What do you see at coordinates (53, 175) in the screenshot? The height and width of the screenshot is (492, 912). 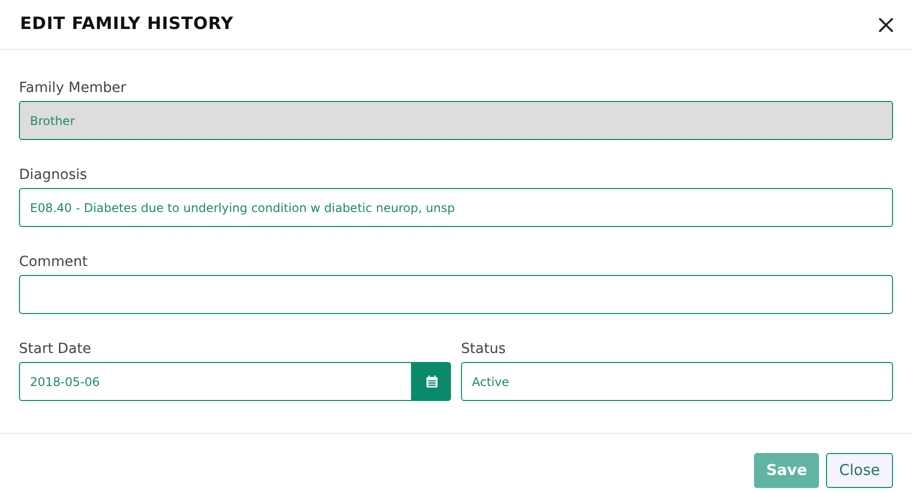 I see `field-label: Diagnosis` at bounding box center [53, 175].